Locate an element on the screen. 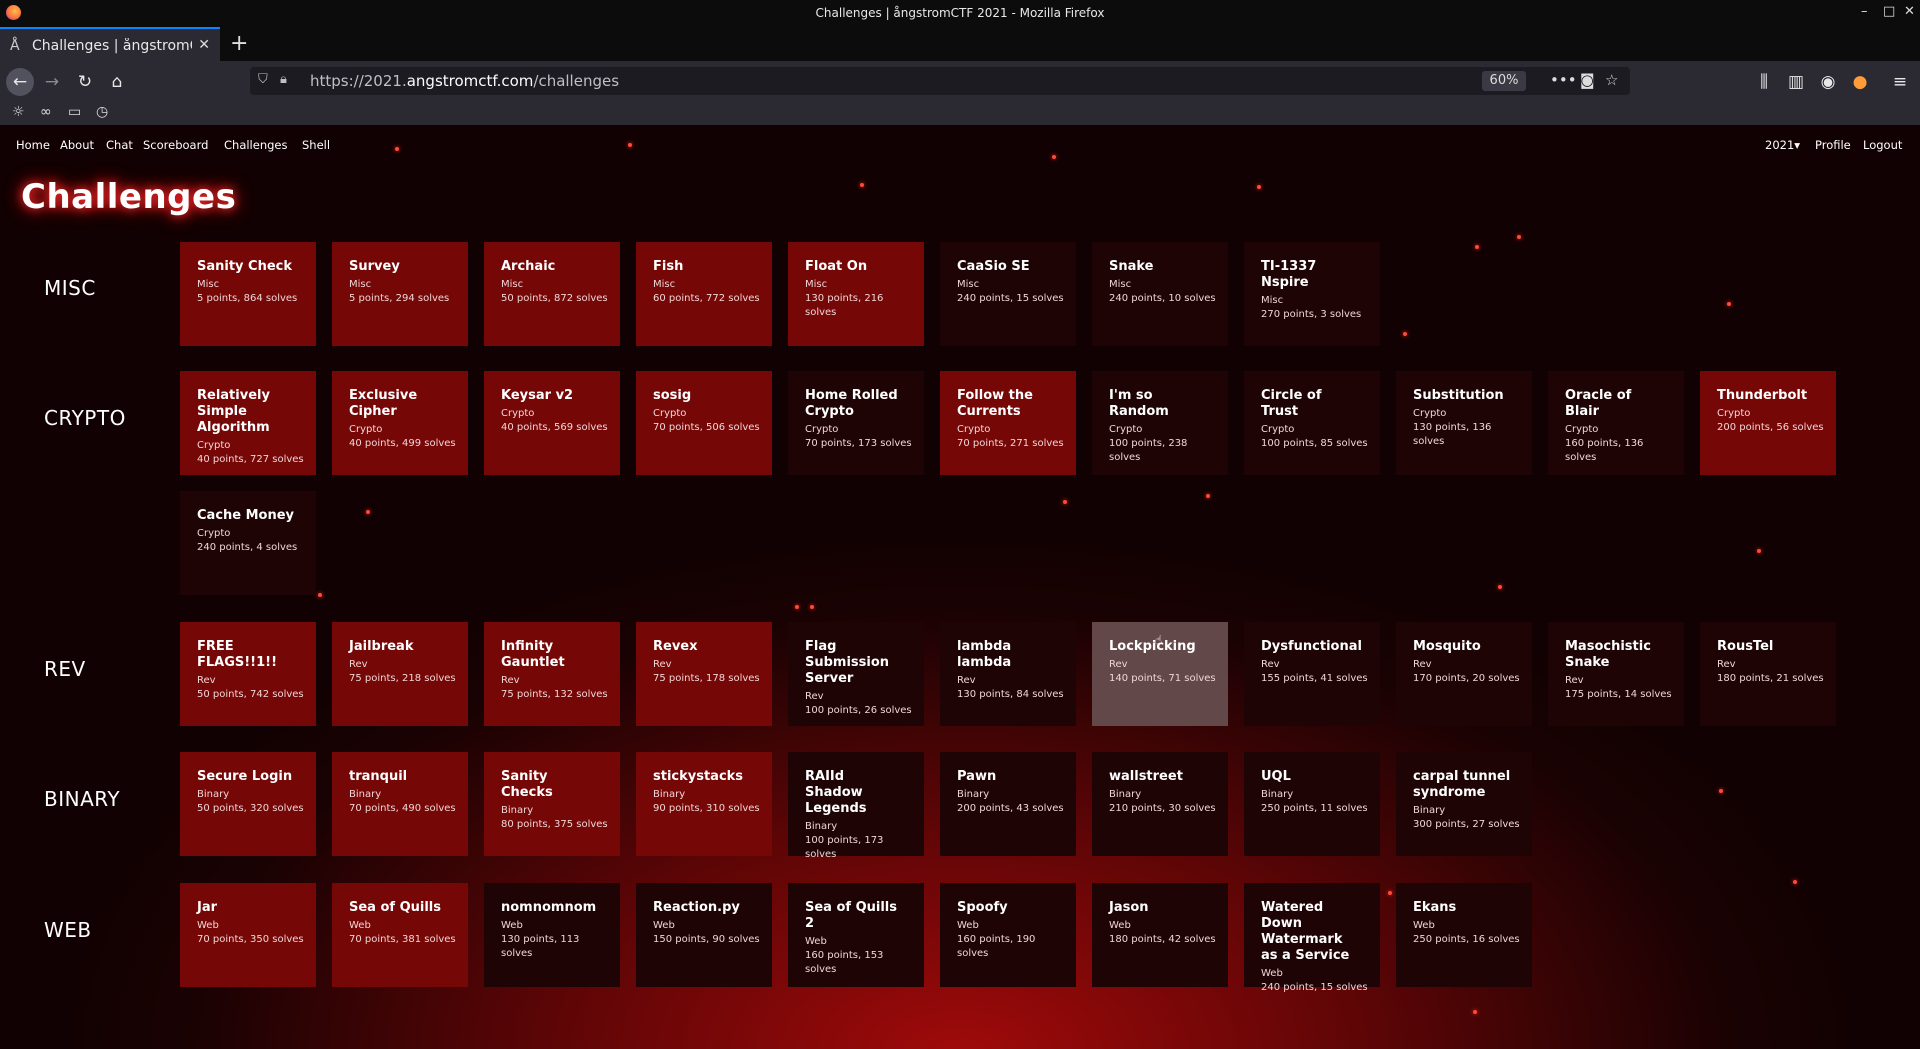 The image size is (1920, 1049). challenge-card: Reaction.py Web 150 points, 90 solves is located at coordinates (704, 935).